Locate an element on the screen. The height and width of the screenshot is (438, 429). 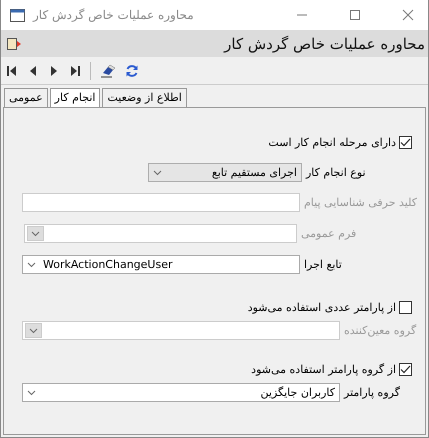
tab: عمومی is located at coordinates (26, 97).